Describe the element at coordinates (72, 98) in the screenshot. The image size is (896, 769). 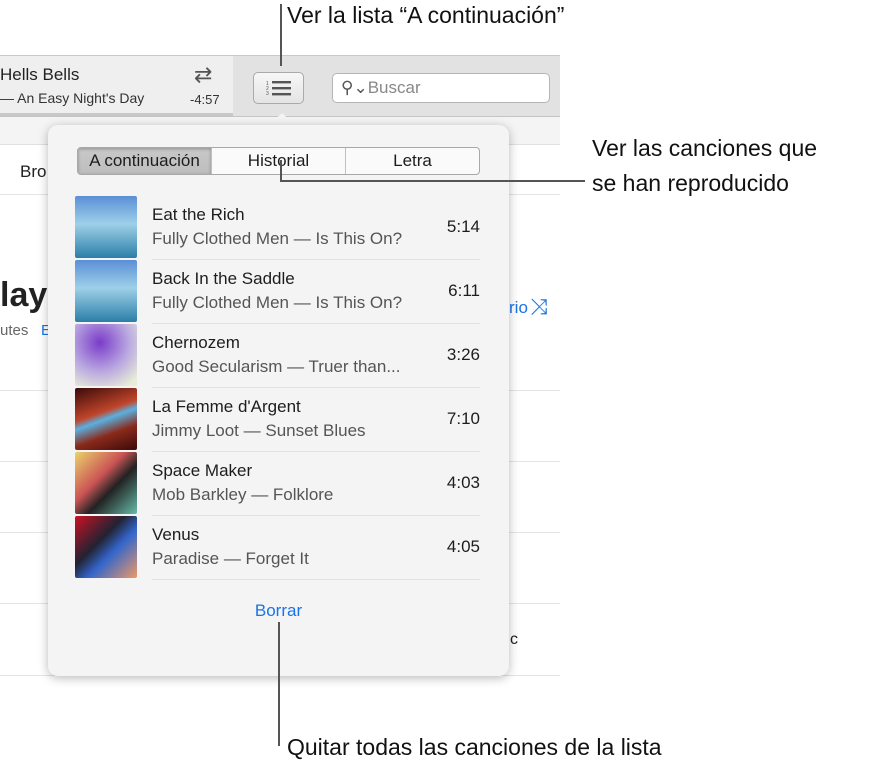
I see `song-artist: — An Easy Night's Day` at that location.